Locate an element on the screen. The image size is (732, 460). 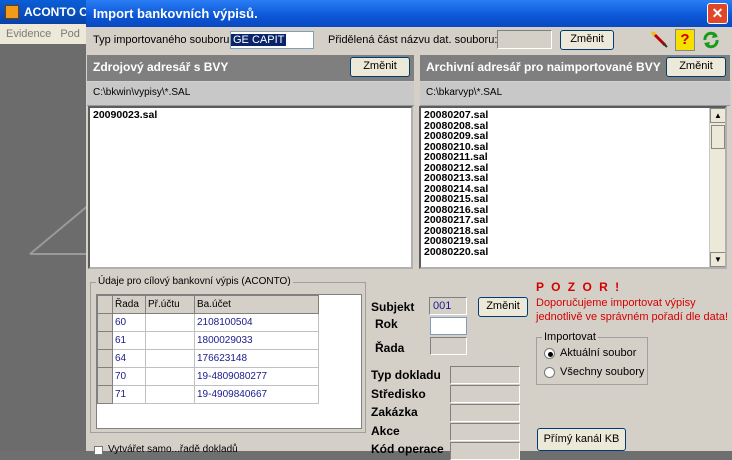
background-triangle-graphic is located at coordinates (59, 229).